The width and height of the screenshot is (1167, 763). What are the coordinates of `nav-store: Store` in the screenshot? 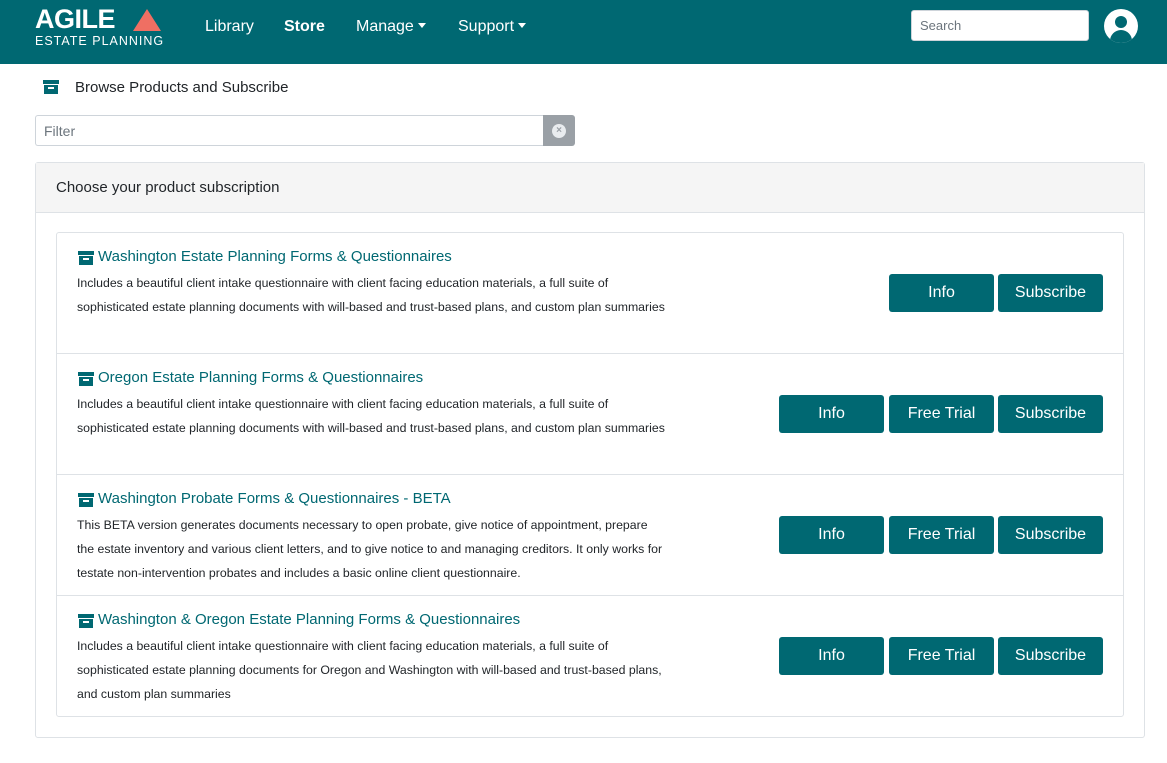 It's located at (304, 27).